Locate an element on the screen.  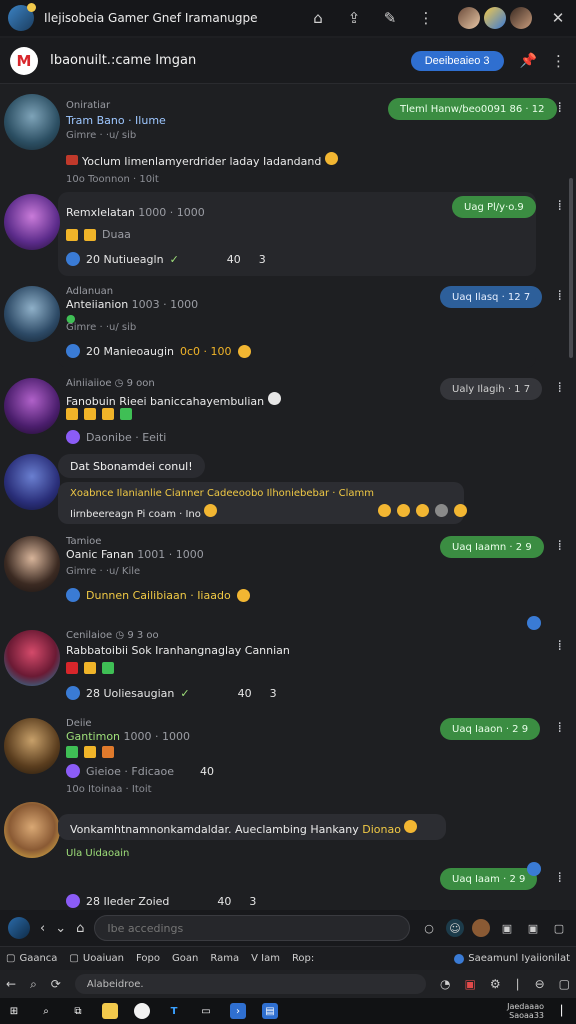
notification-icon: ▣ is located at coordinates (469, 984).